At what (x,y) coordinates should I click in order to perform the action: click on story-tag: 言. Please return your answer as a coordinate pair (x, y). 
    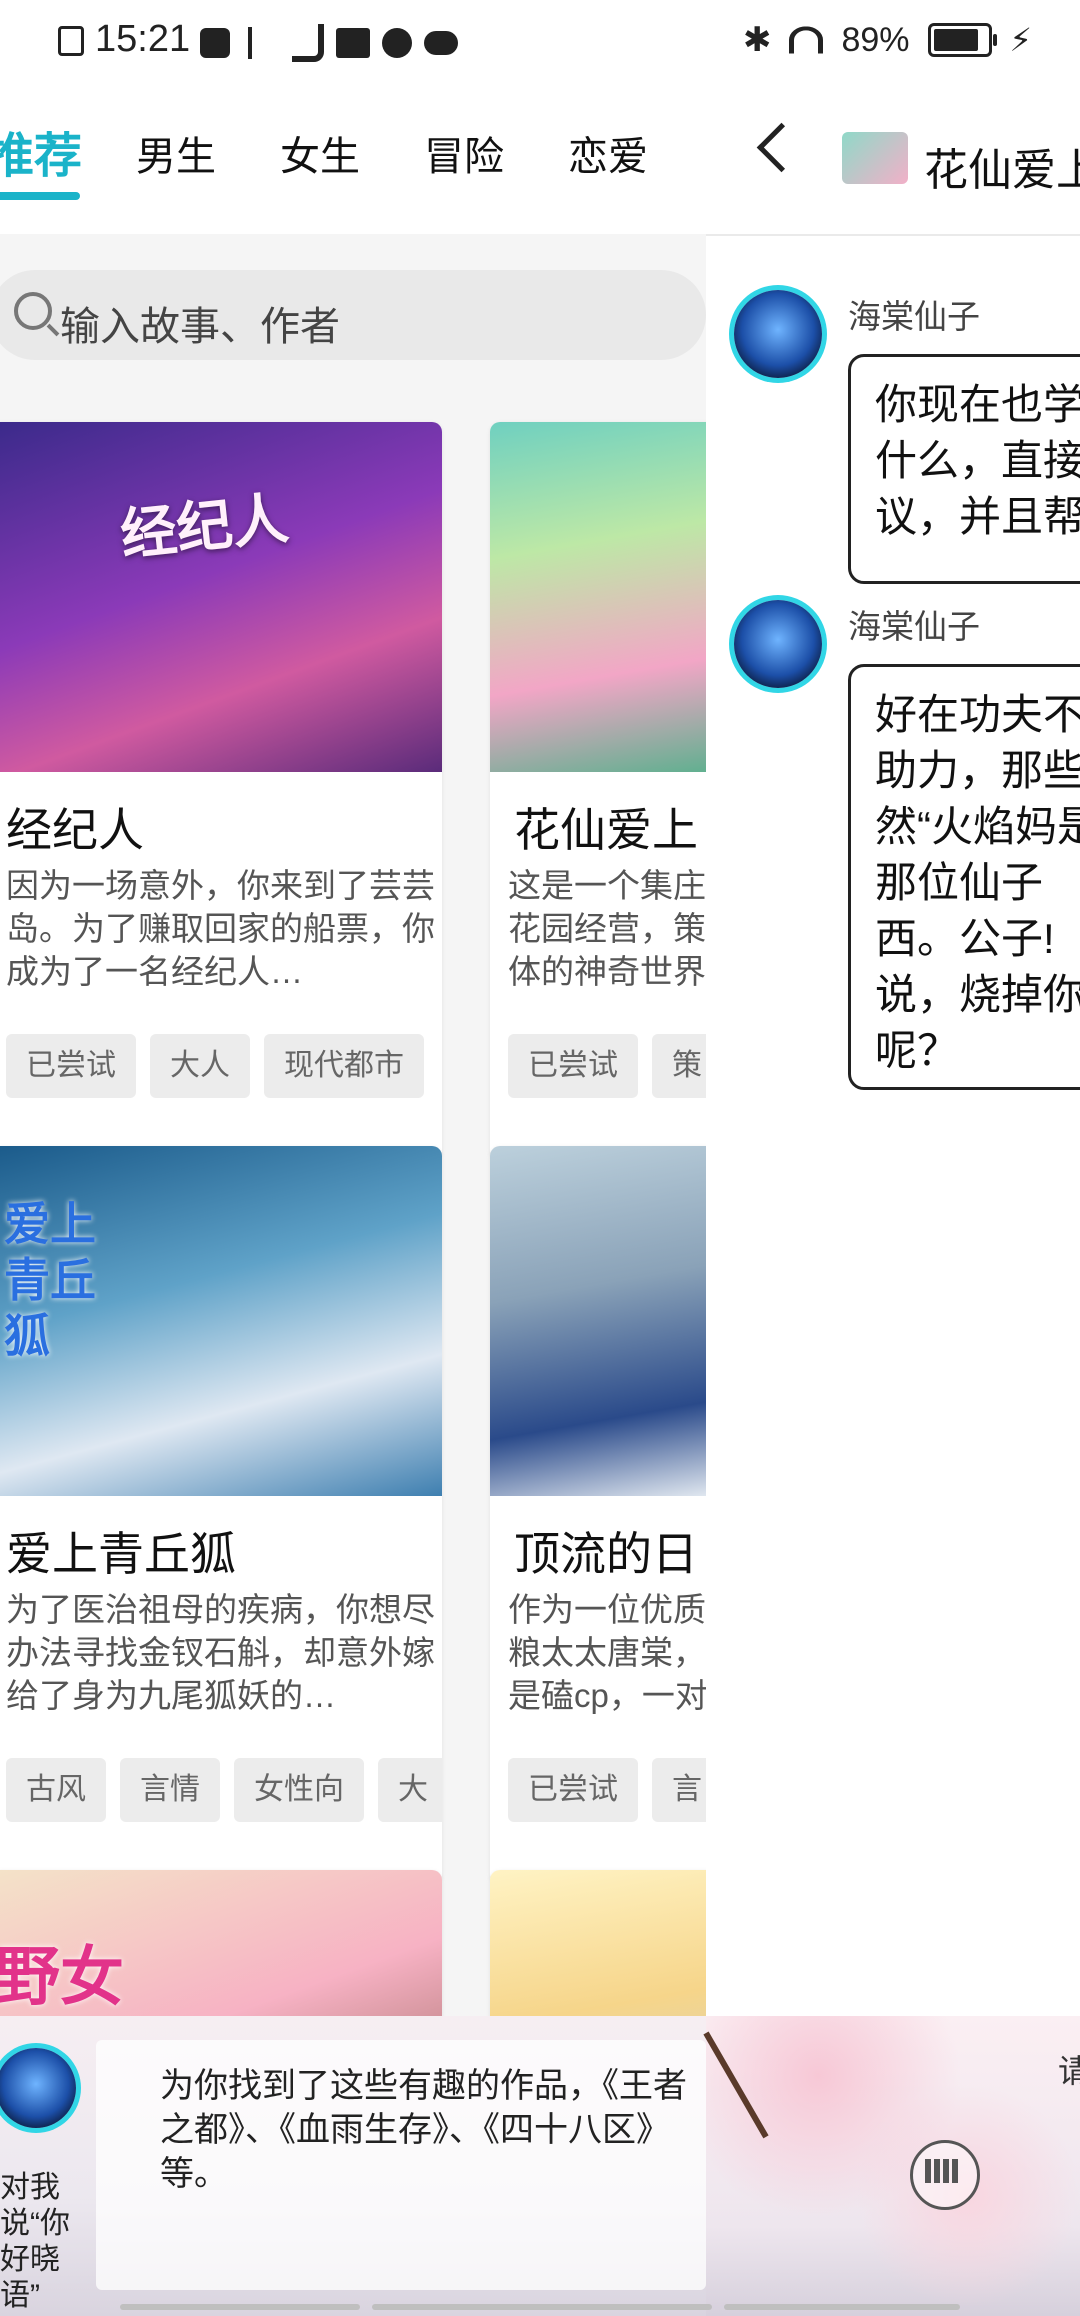
    Looking at the image, I should click on (679, 1790).